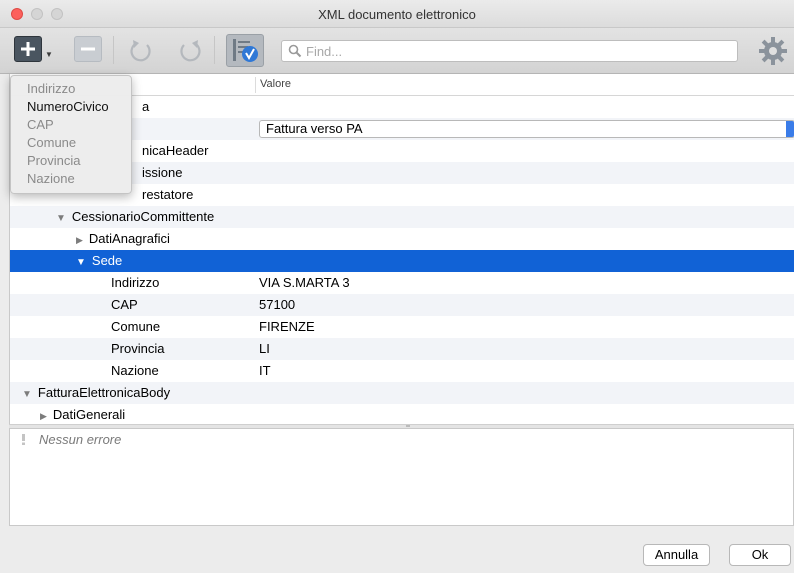 Image resolution: width=794 pixels, height=573 pixels. I want to click on row-label: CessionarioCommittente, so click(143, 216).